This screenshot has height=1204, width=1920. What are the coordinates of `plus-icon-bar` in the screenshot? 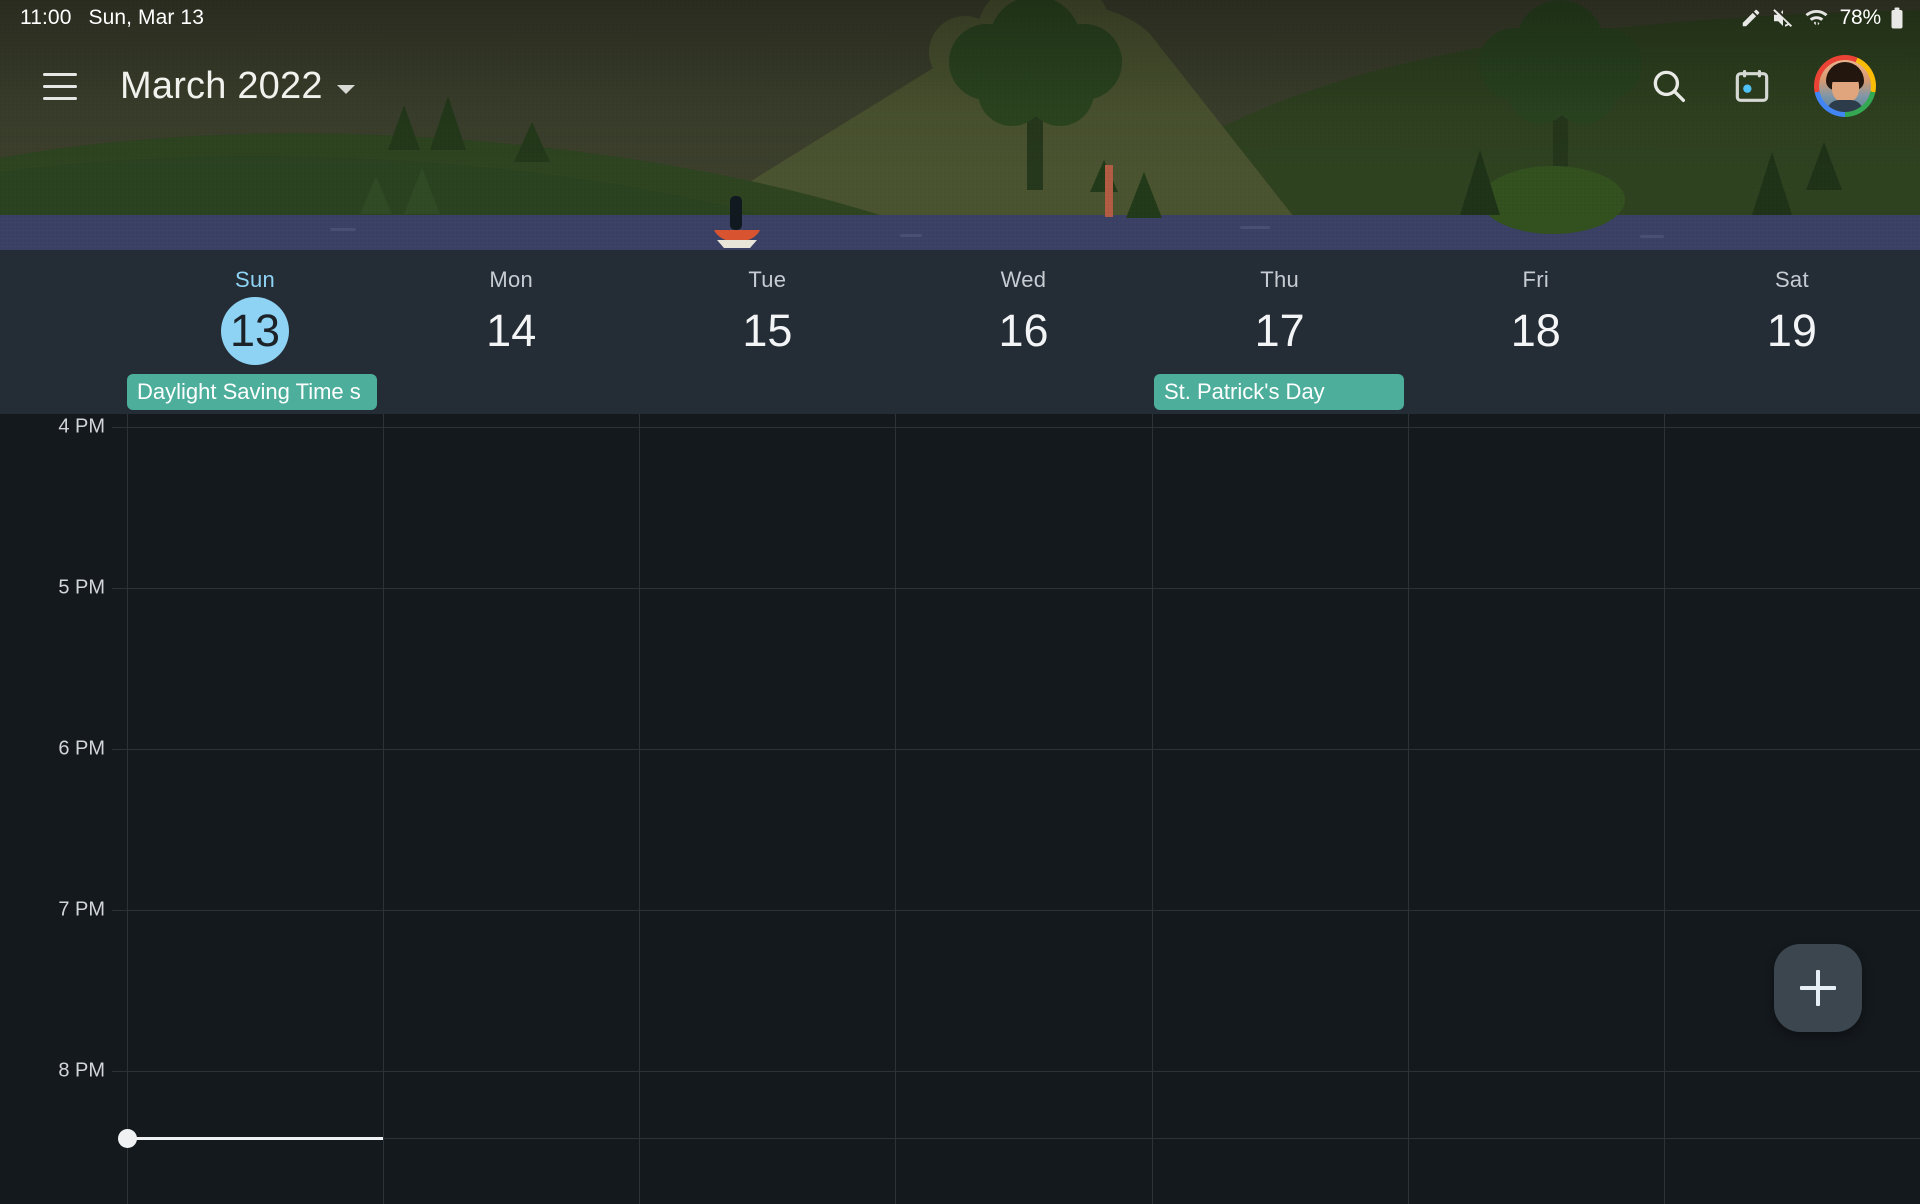 It's located at (1818, 988).